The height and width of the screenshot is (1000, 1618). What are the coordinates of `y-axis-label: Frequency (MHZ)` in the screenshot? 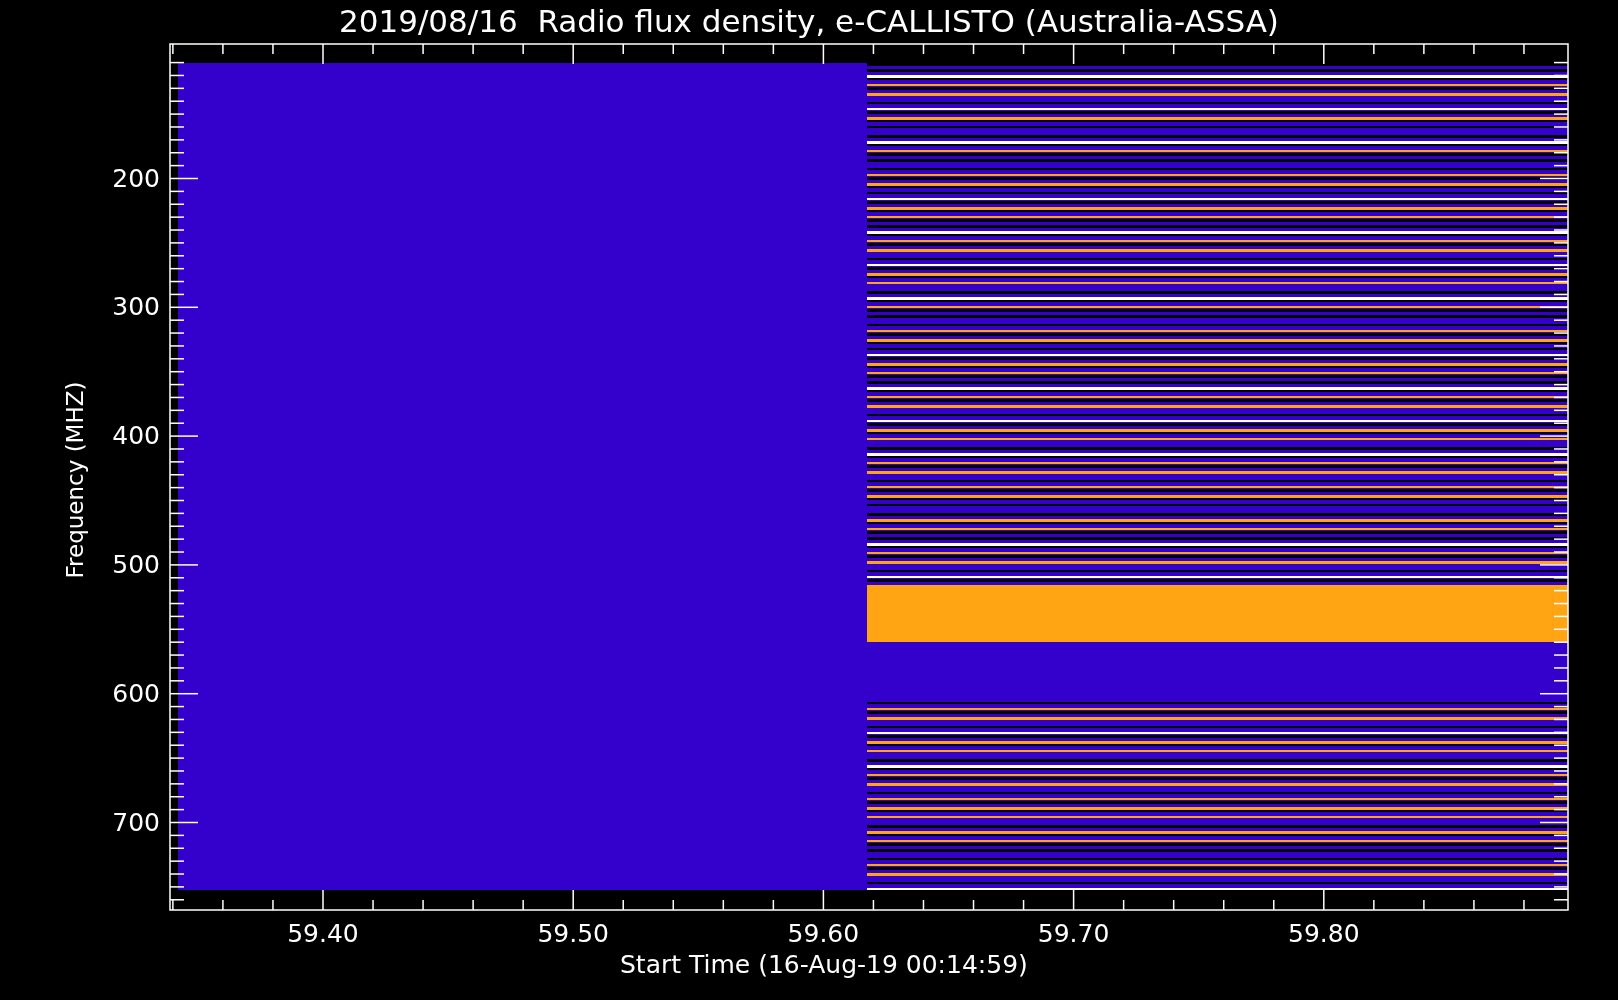 It's located at (75, 480).